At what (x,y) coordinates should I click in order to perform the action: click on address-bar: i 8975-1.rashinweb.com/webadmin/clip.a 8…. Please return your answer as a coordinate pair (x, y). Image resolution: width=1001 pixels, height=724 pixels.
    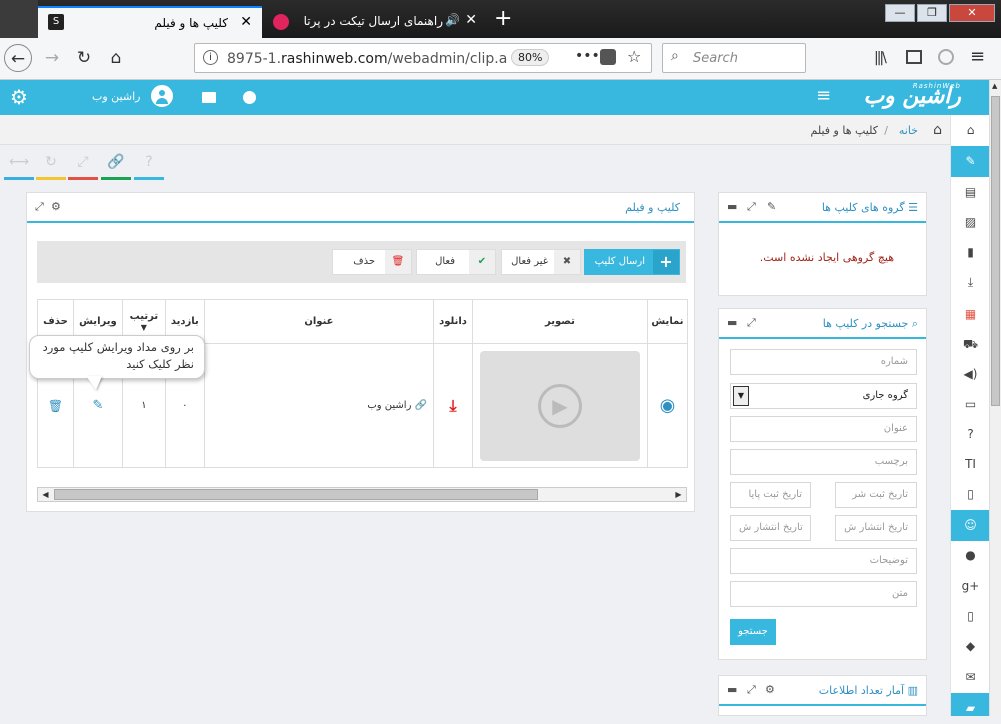
    Looking at the image, I should click on (423, 58).